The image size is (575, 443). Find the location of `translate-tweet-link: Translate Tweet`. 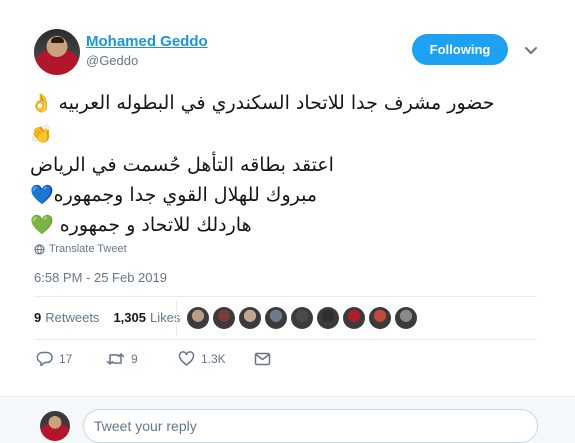

translate-tweet-link: Translate Tweet is located at coordinates (80, 249).